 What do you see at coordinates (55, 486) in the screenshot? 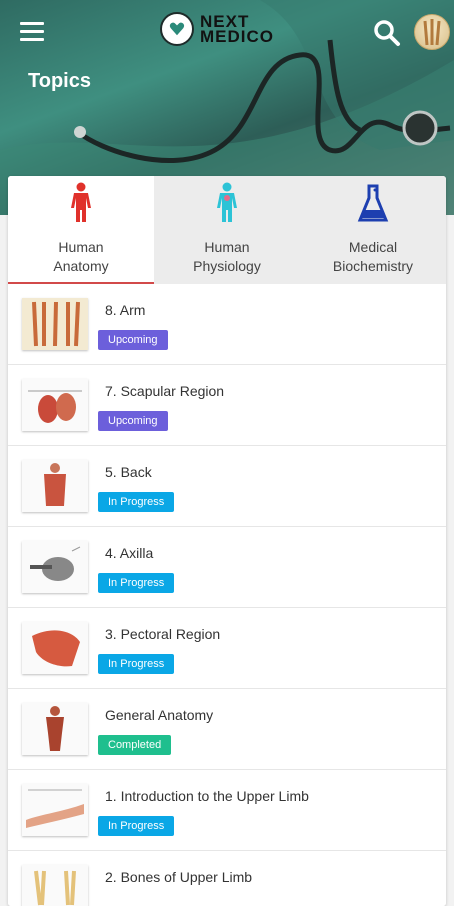
I see `back-muscles-image` at bounding box center [55, 486].